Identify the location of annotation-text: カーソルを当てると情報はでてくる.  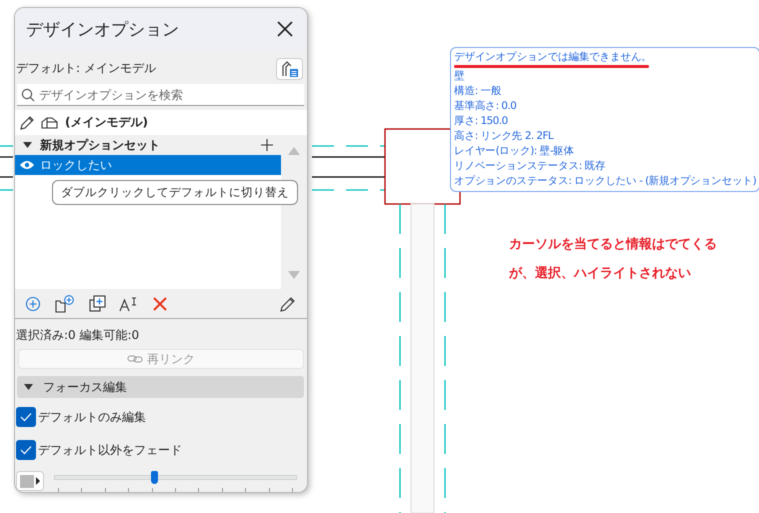
(613, 245).